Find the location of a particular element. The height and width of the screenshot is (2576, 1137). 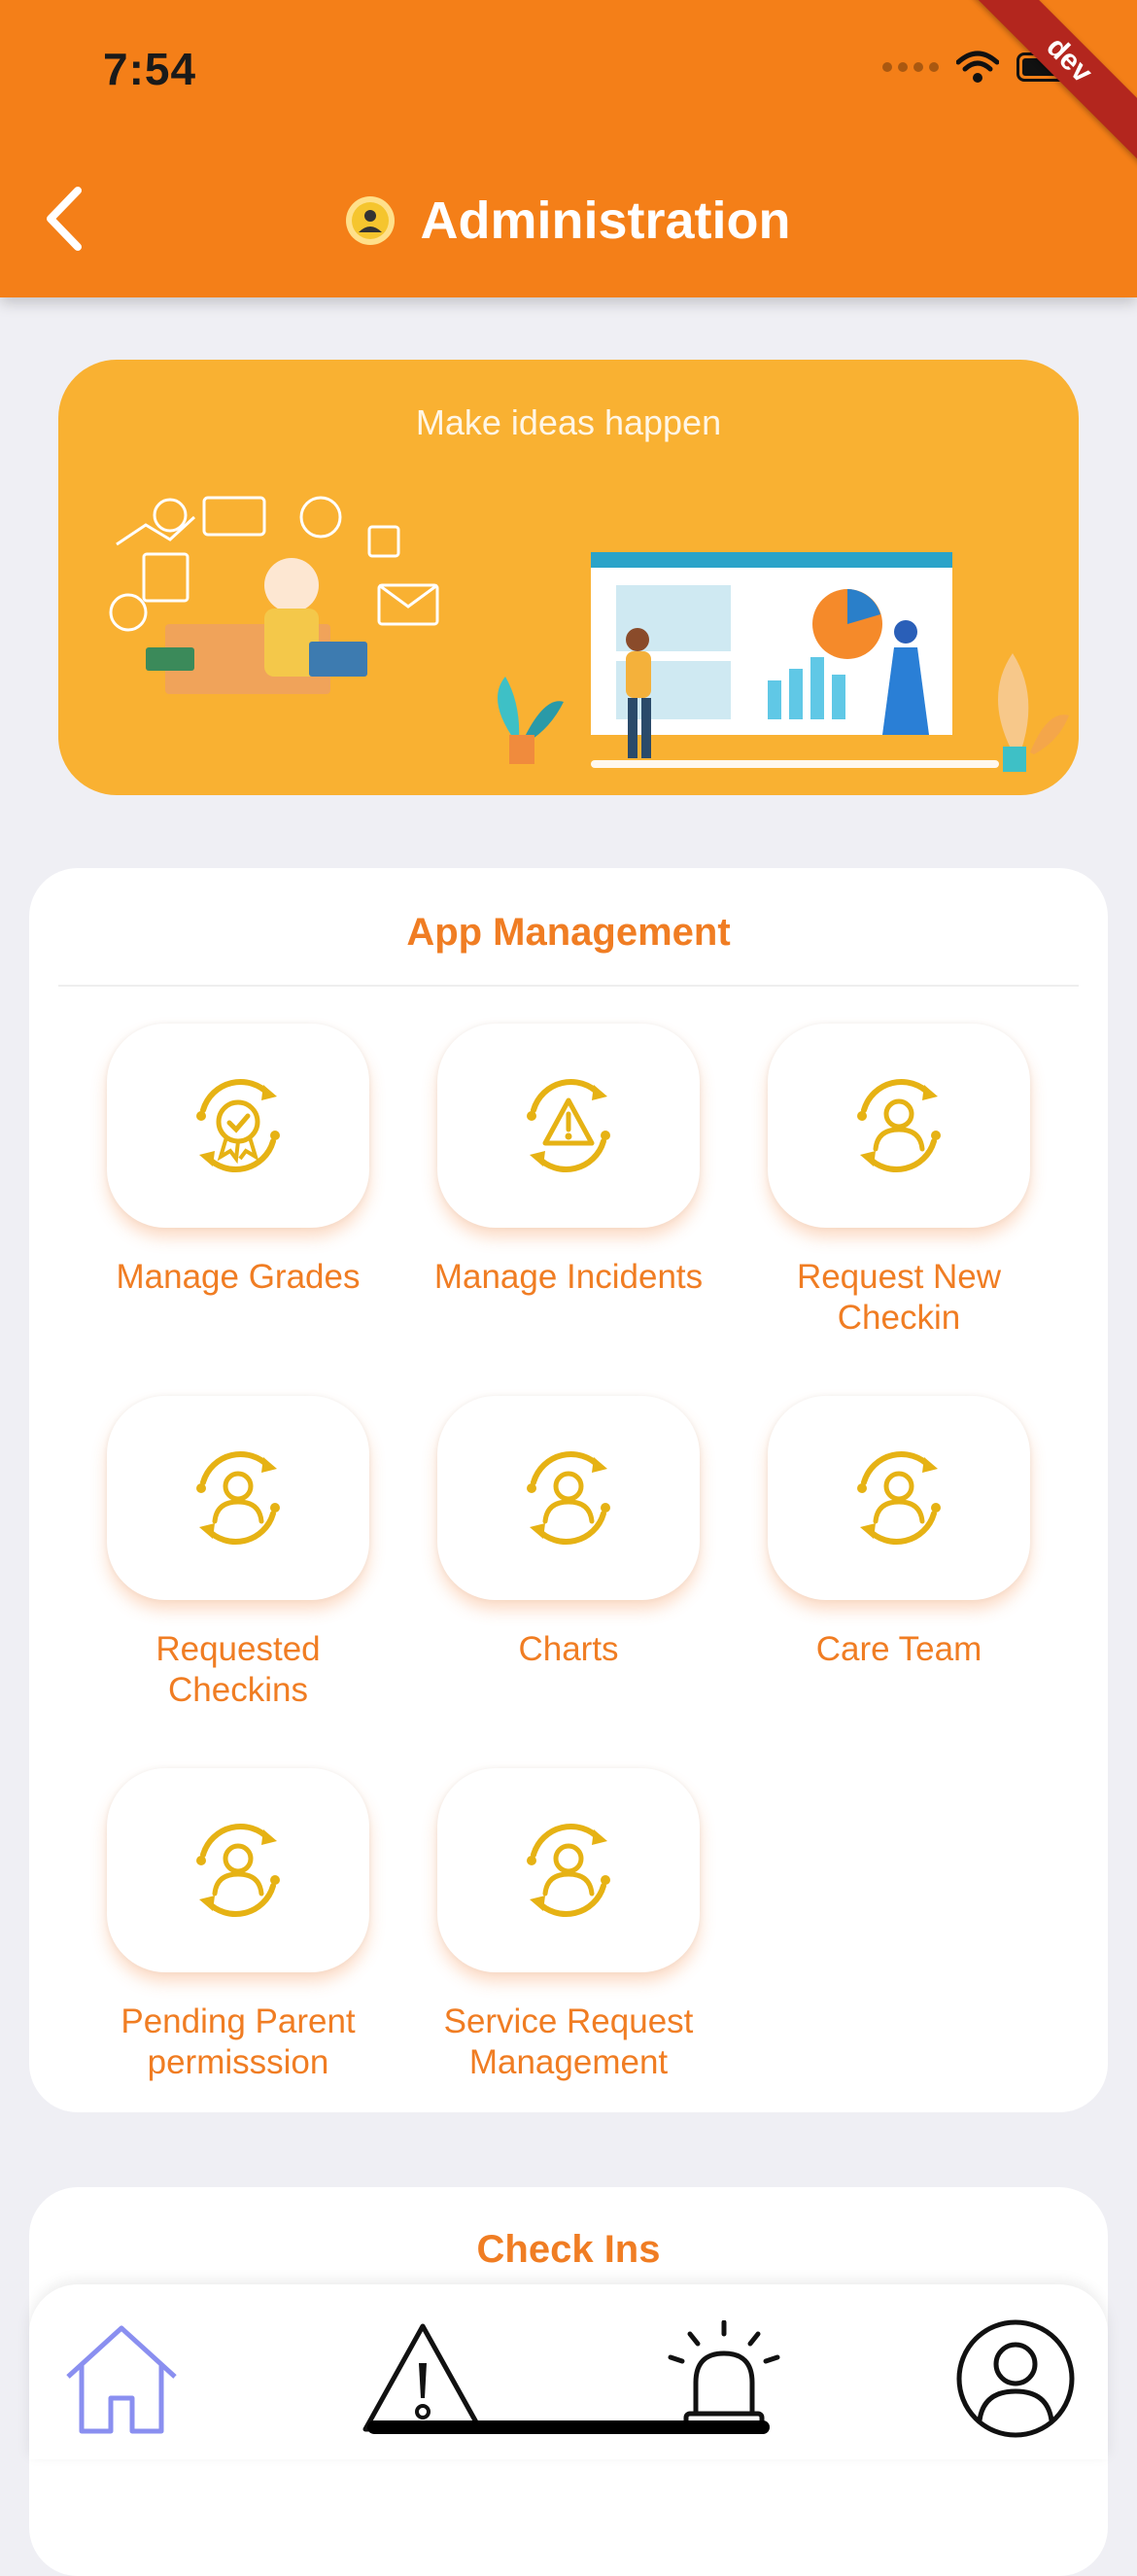

tile-label: Pending Parent permisssion is located at coordinates (239, 2041).